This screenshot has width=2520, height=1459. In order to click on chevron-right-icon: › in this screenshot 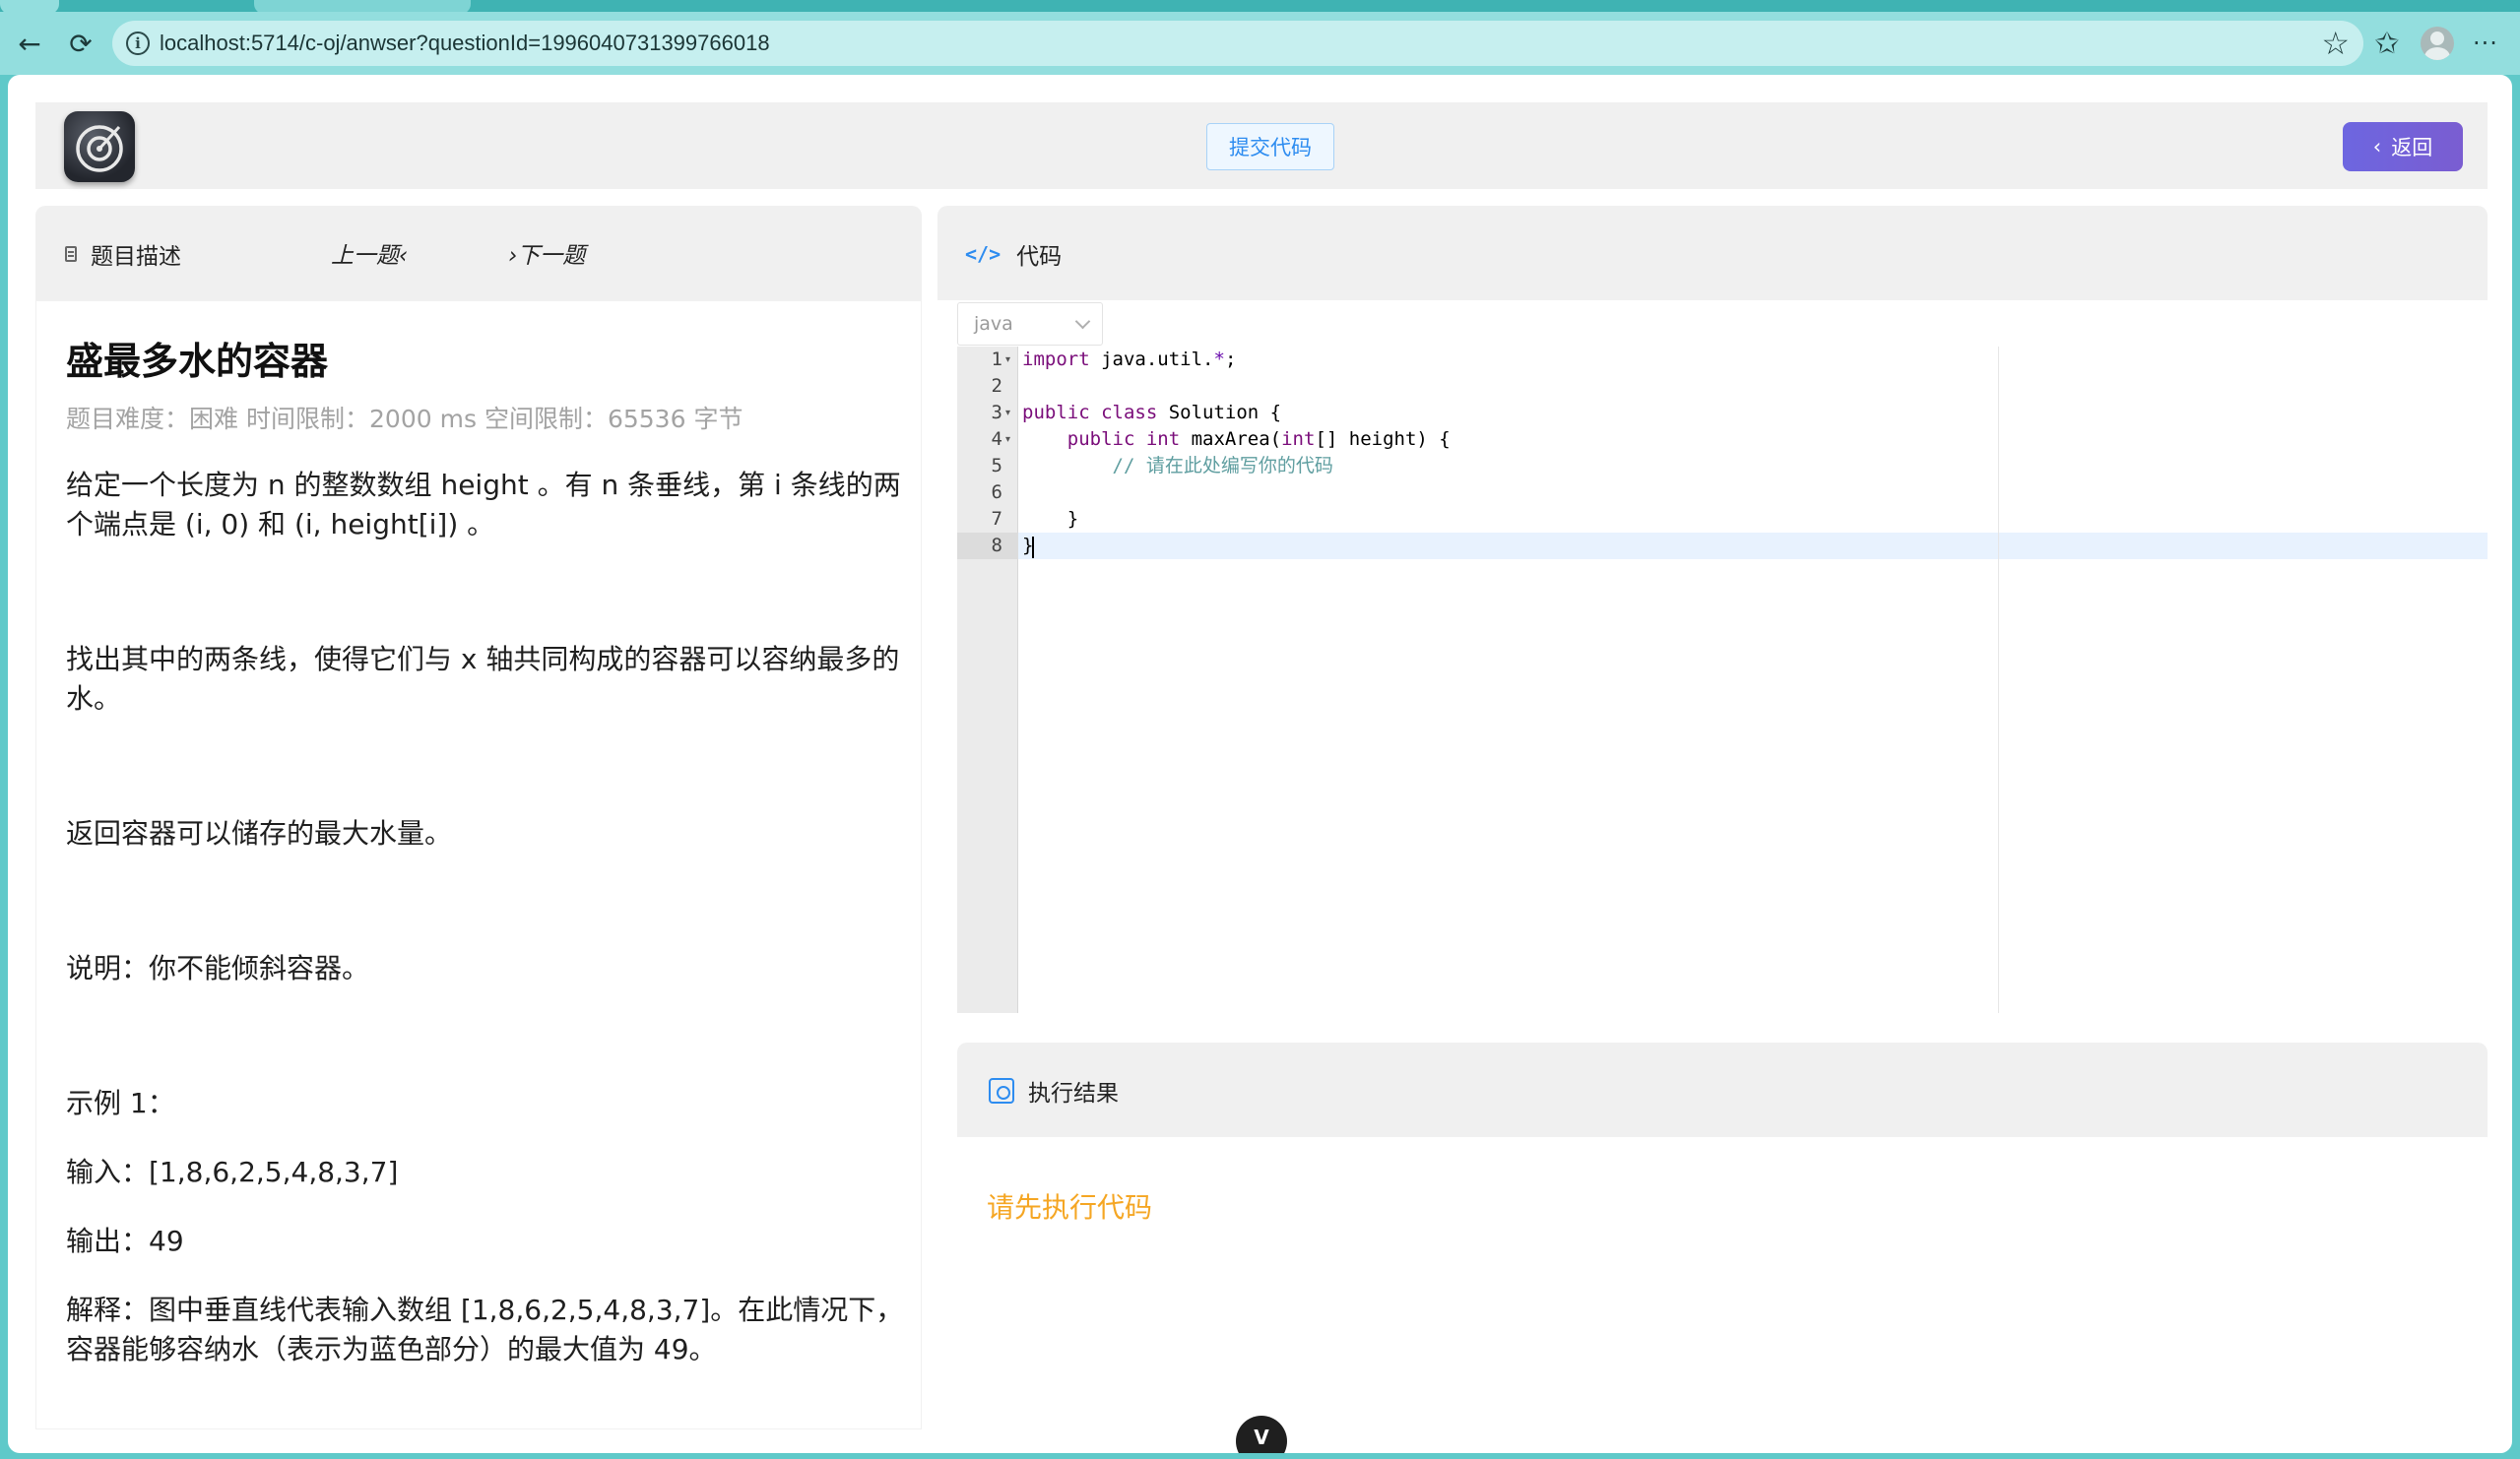, I will do `click(513, 256)`.